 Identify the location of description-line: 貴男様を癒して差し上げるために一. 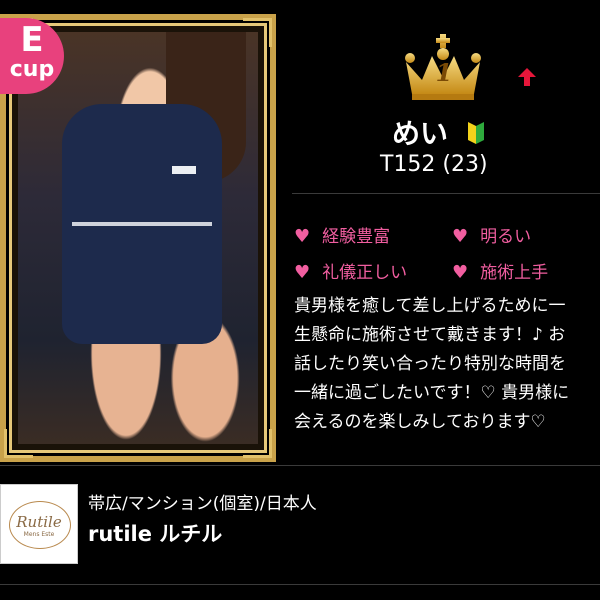
(430, 306).